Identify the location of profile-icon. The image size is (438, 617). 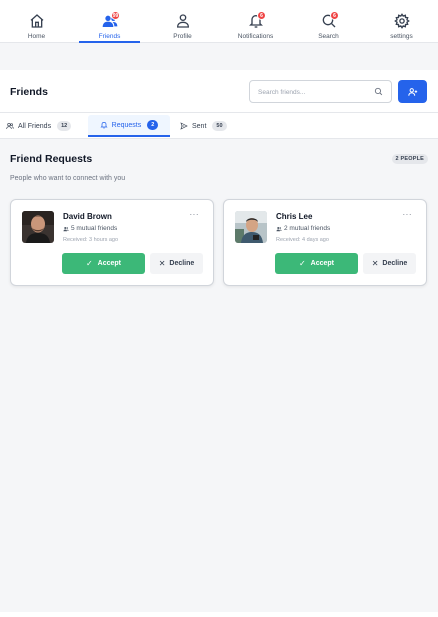
(182, 21).